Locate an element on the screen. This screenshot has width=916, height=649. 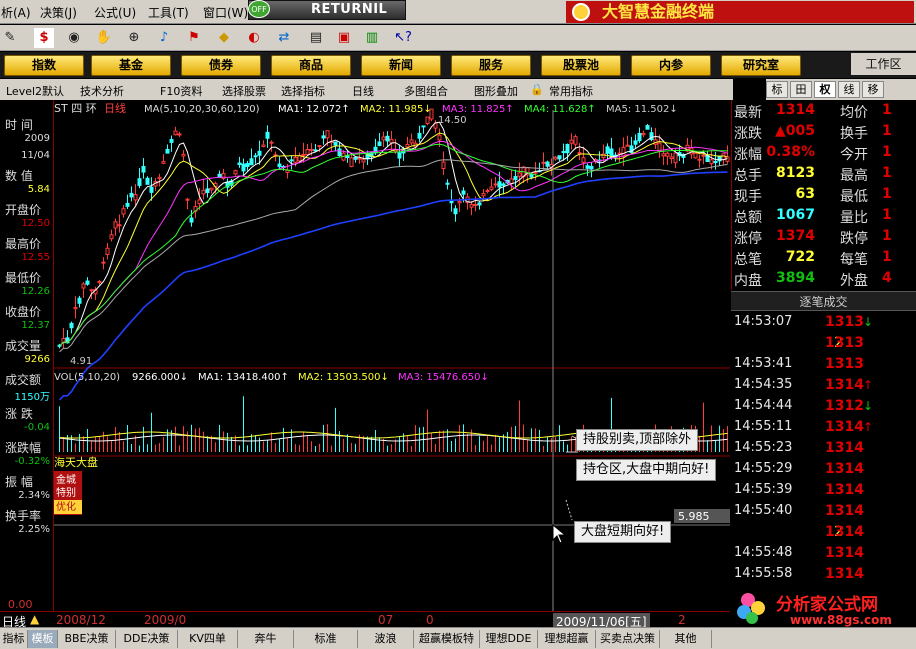
tab-bull: 奔牛 is located at coordinates (266, 639).